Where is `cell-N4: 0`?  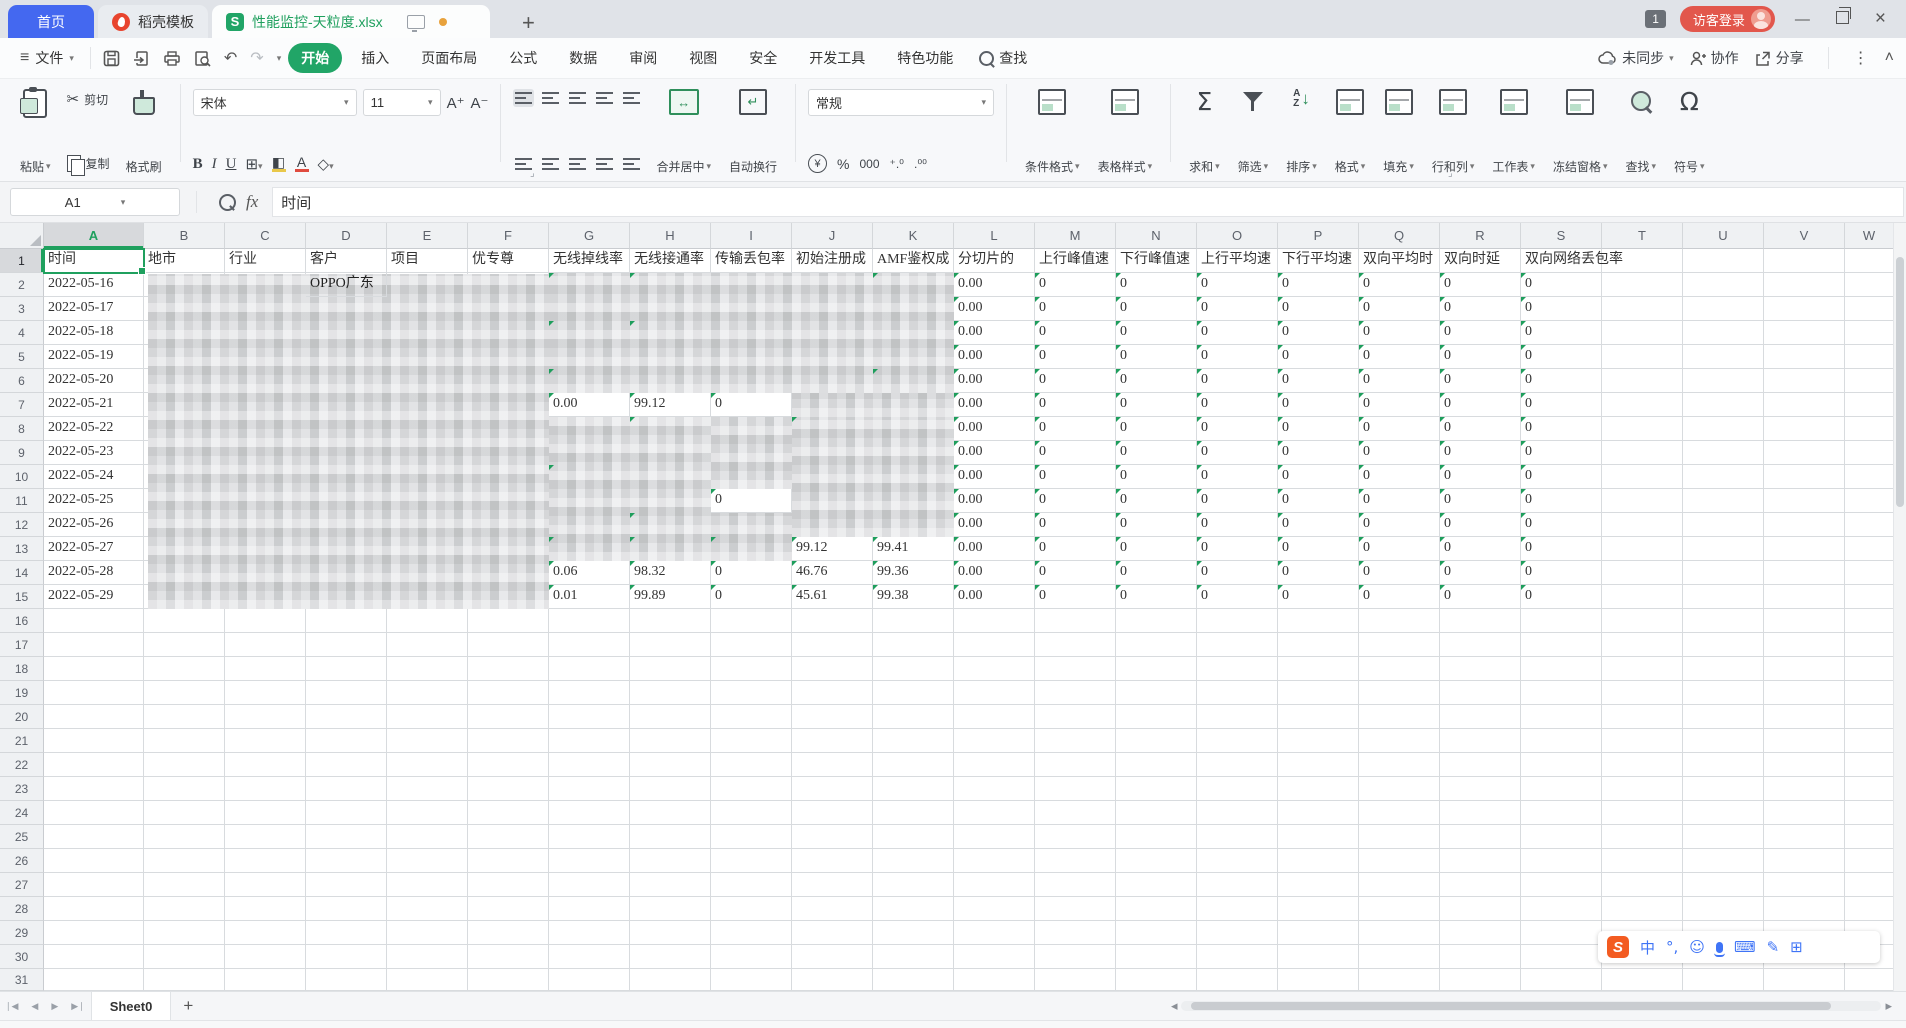 cell-N4: 0 is located at coordinates (1156, 333).